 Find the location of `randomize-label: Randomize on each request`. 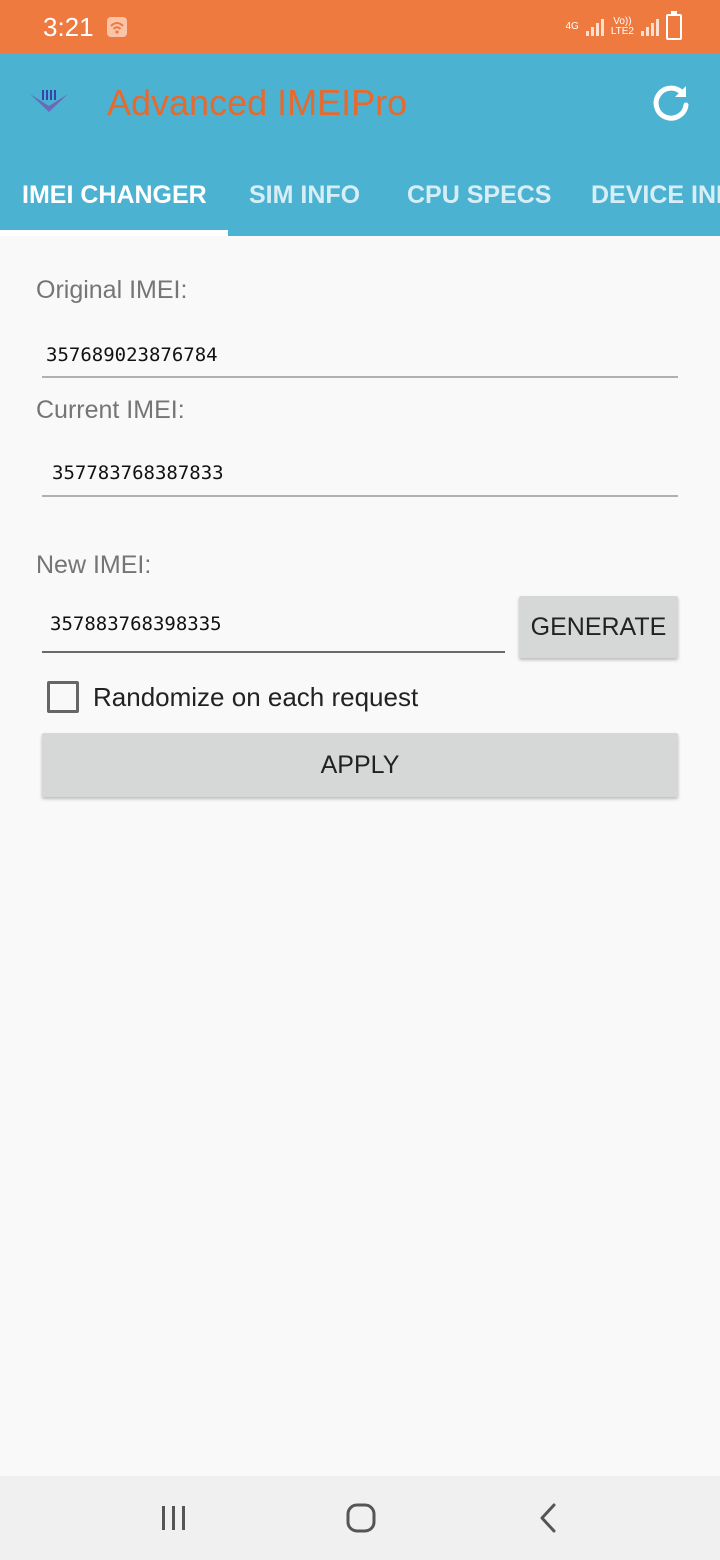

randomize-label: Randomize on each request is located at coordinates (256, 696).